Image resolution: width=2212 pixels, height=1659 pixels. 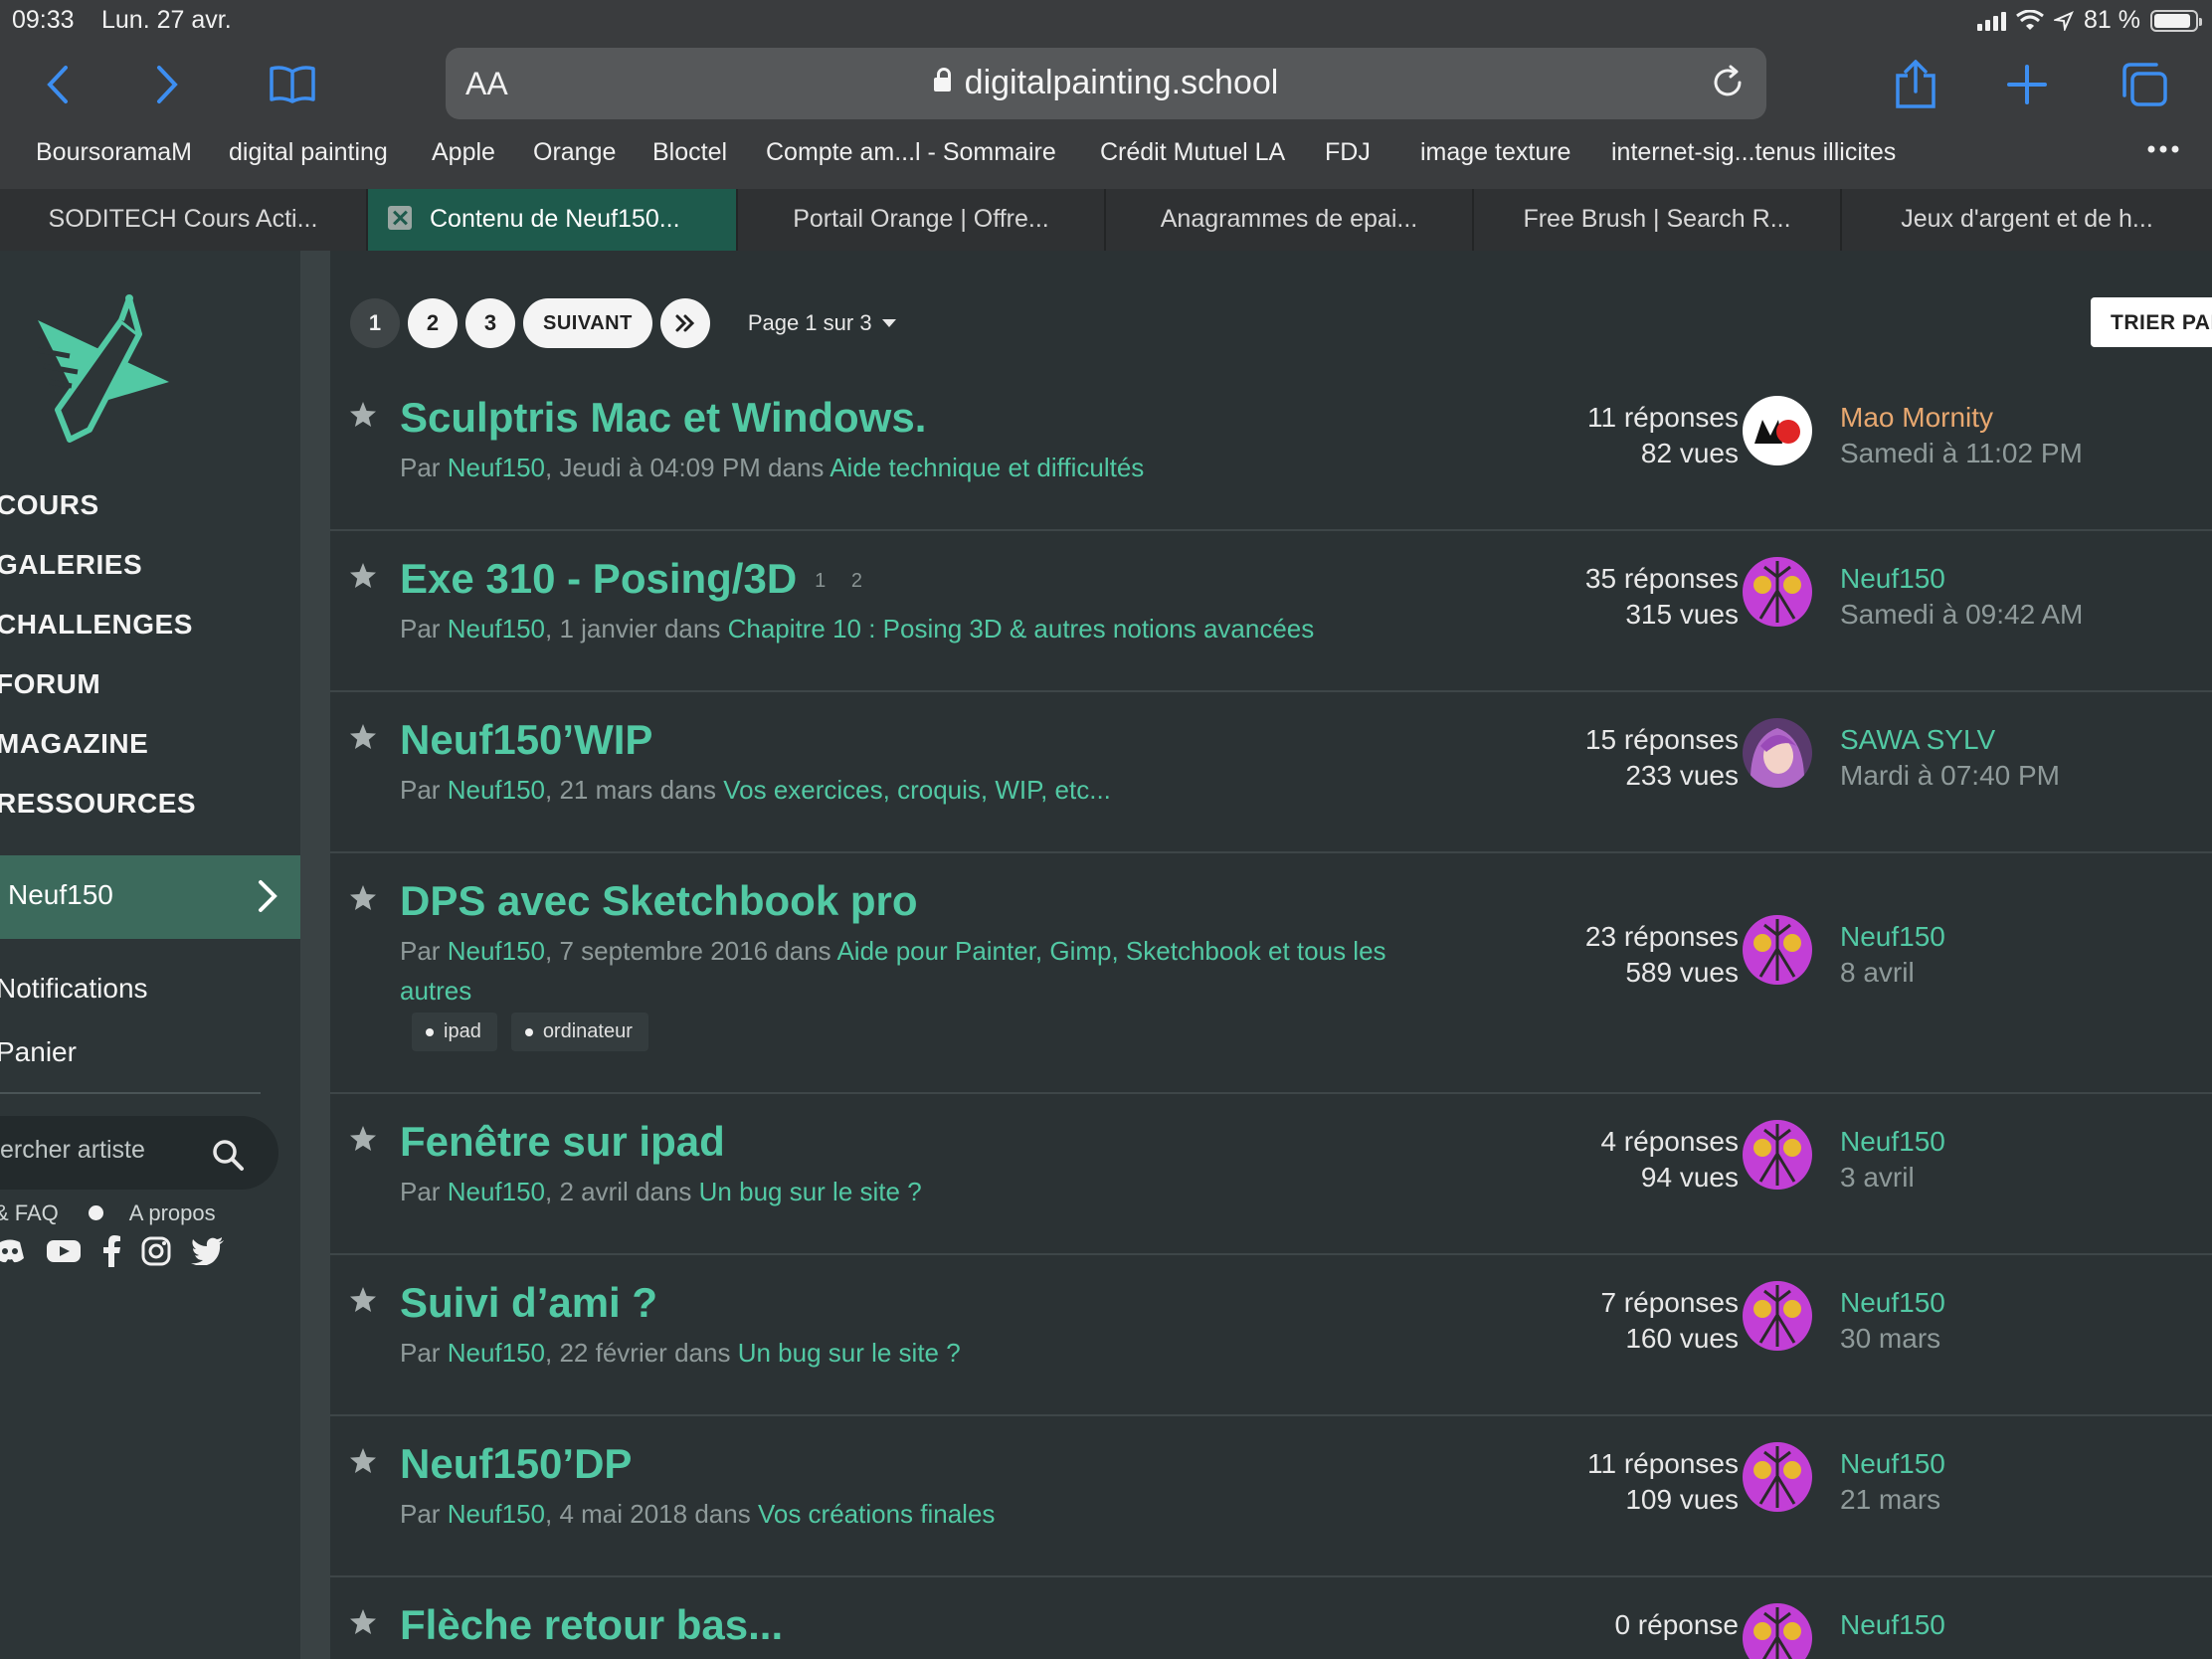 I want to click on bookmark-item: image texture, so click(x=1495, y=152).